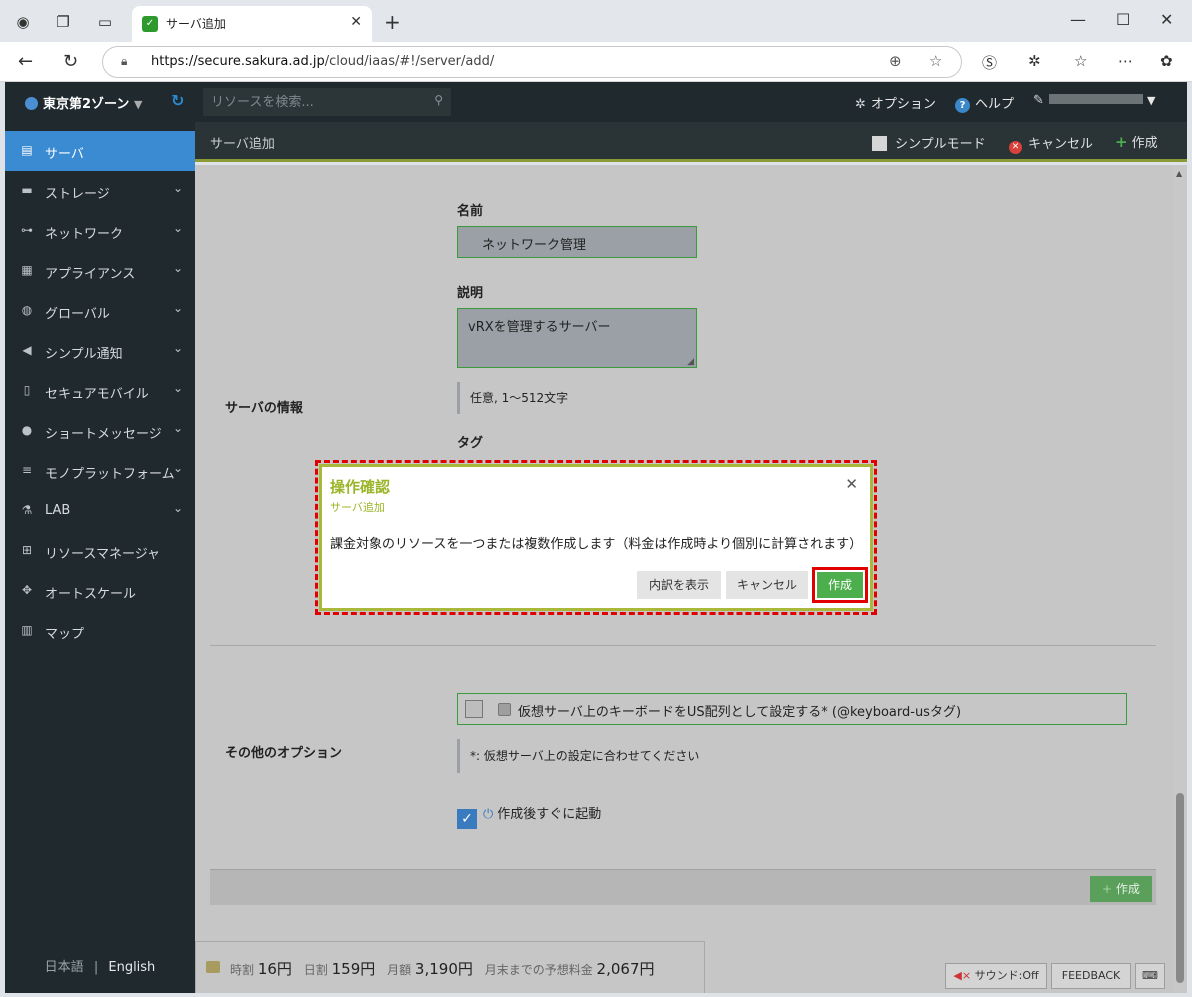 The image size is (1192, 997). Describe the element at coordinates (690, 362) in the screenshot. I see `resize-handle-icon: ◢` at that location.